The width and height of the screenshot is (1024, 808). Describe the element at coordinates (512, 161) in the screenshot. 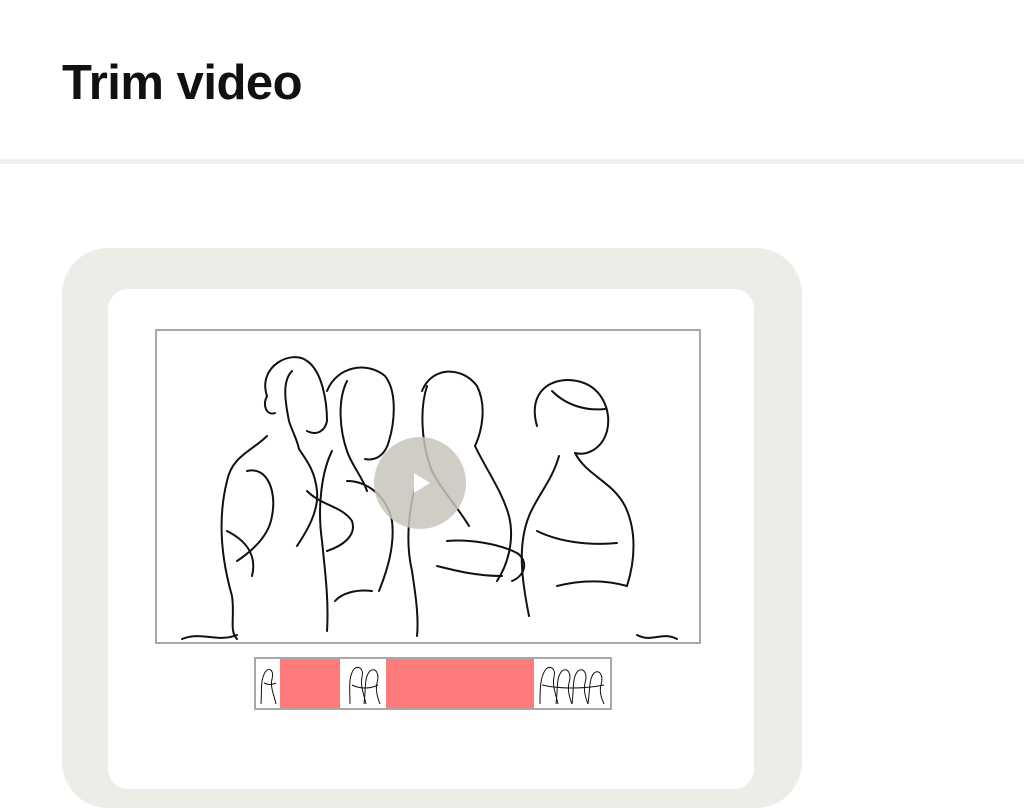

I see `header-divider` at that location.